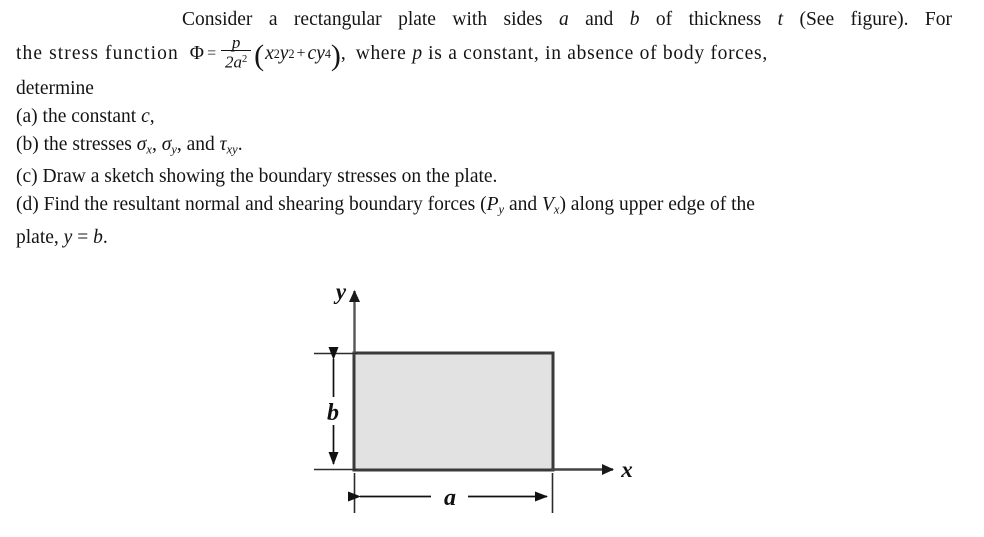 The image size is (984, 537). I want to click on statement-text-stressfunction: the stress function, so click(97, 53).